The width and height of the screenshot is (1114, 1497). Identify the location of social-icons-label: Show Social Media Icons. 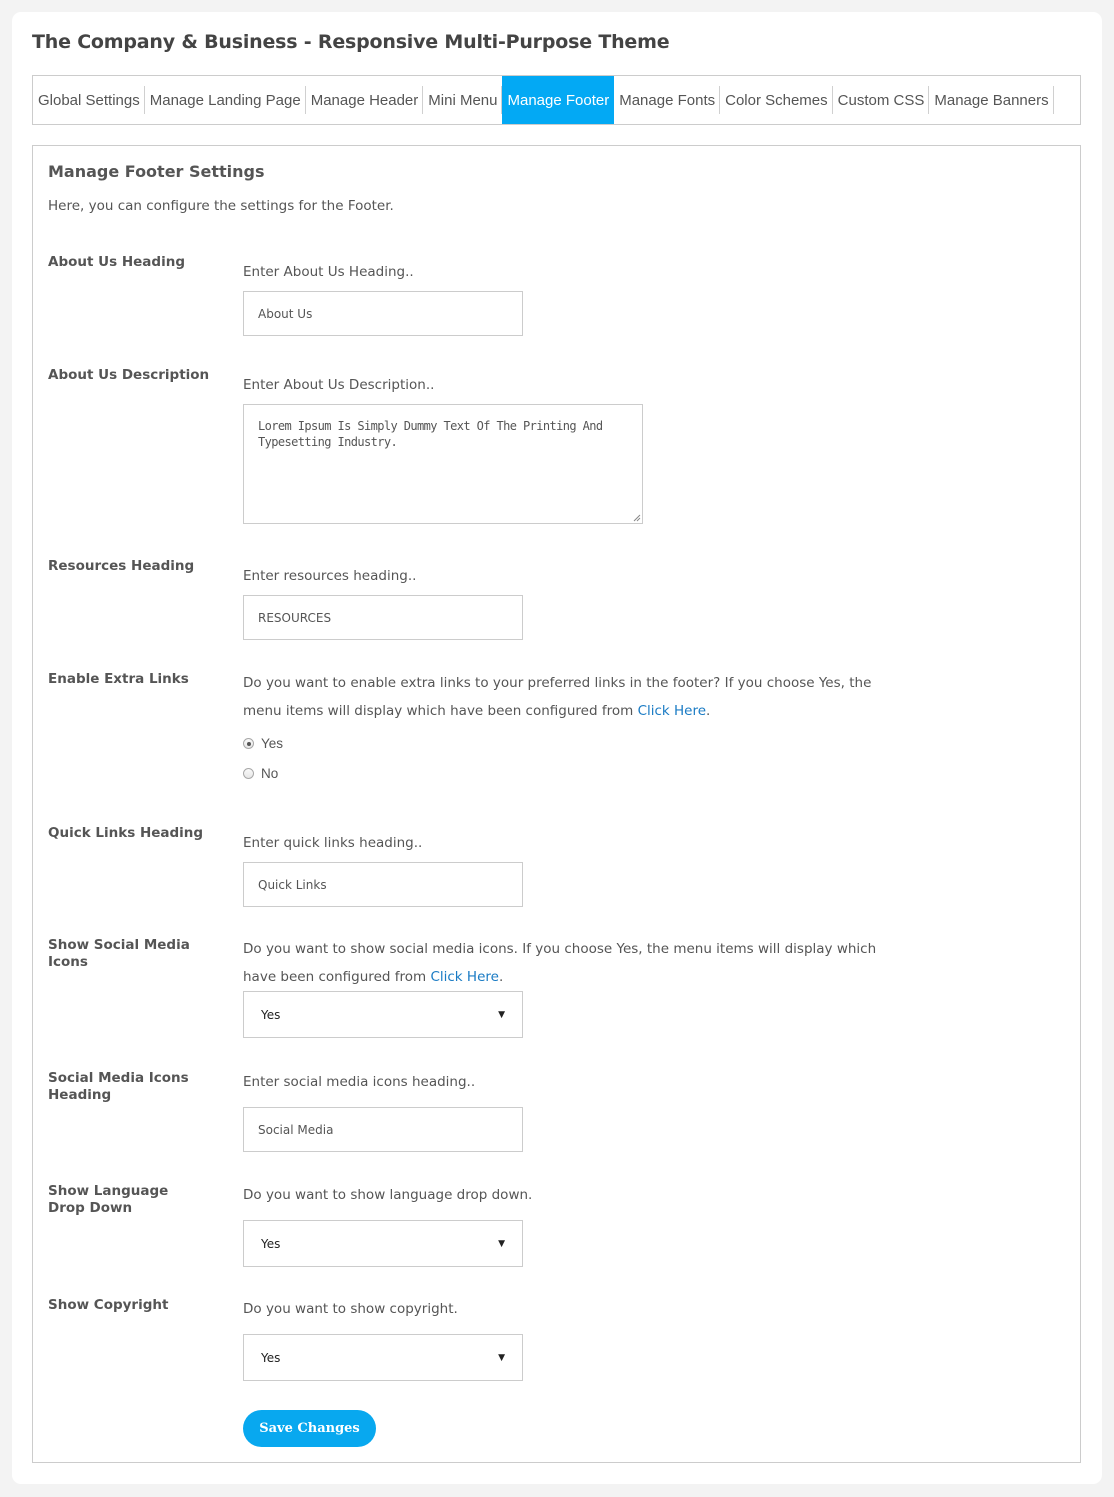
(119, 953).